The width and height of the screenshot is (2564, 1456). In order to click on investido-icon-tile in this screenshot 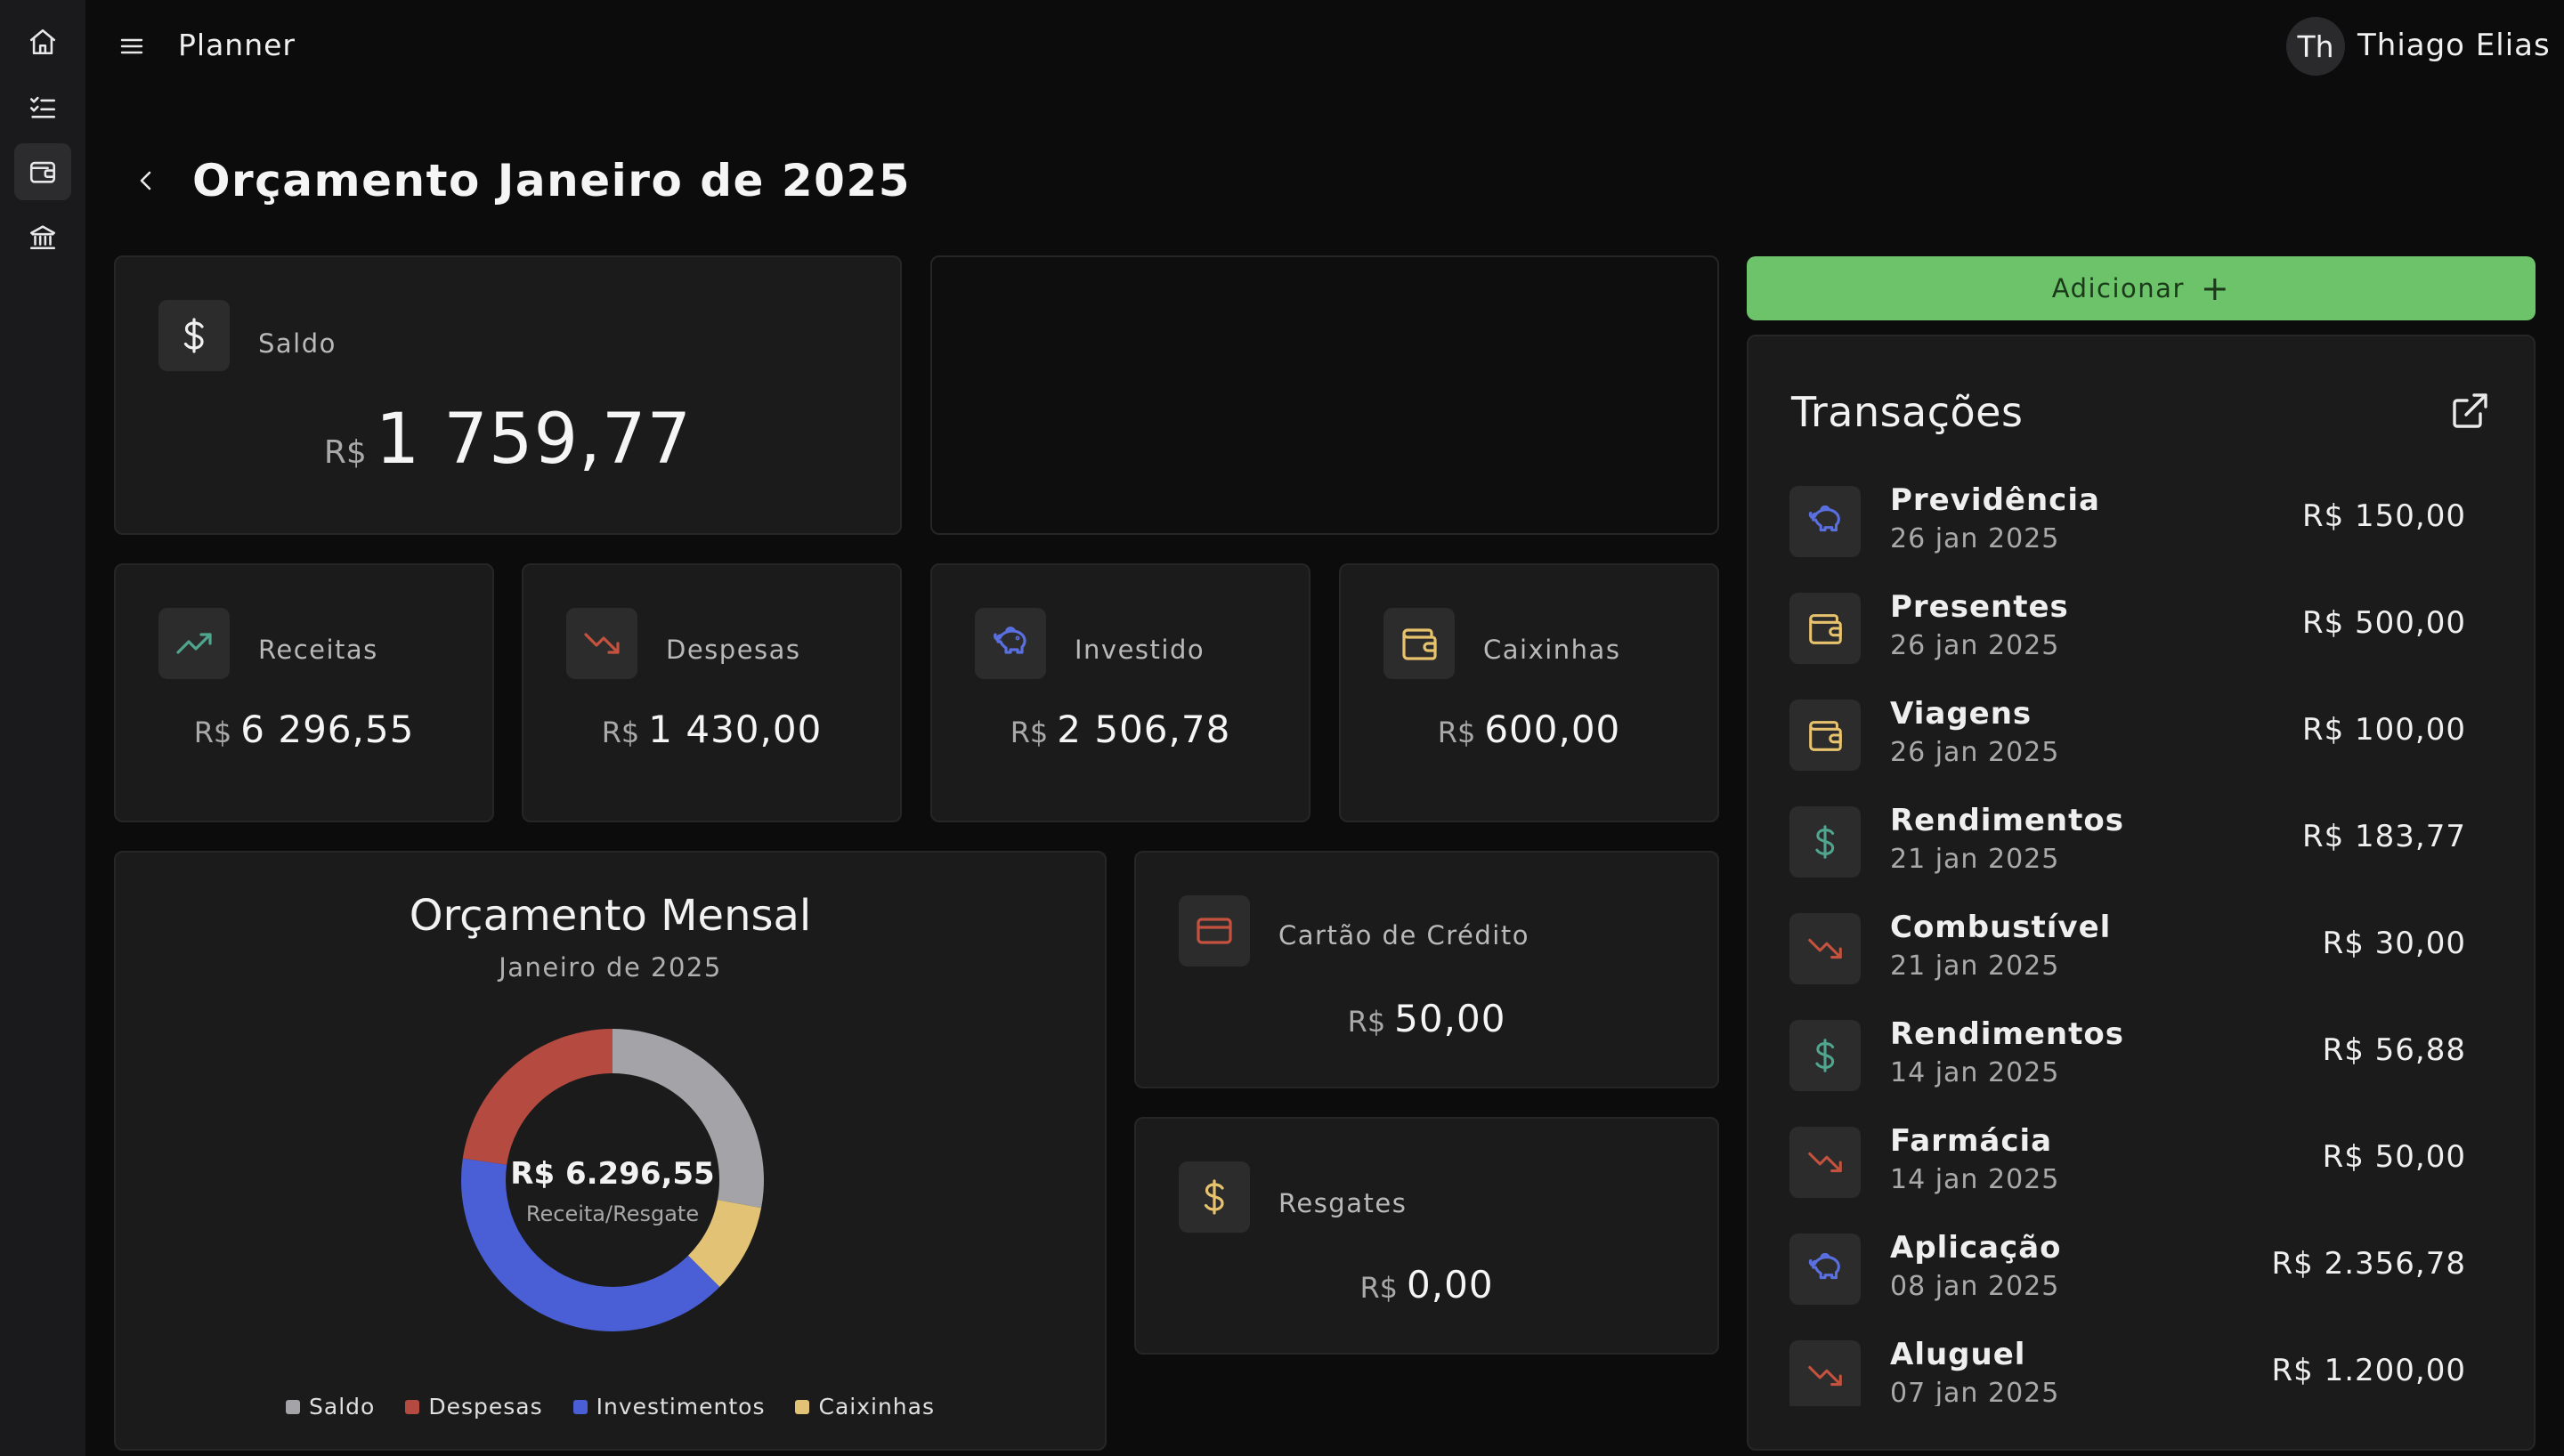, I will do `click(1010, 643)`.